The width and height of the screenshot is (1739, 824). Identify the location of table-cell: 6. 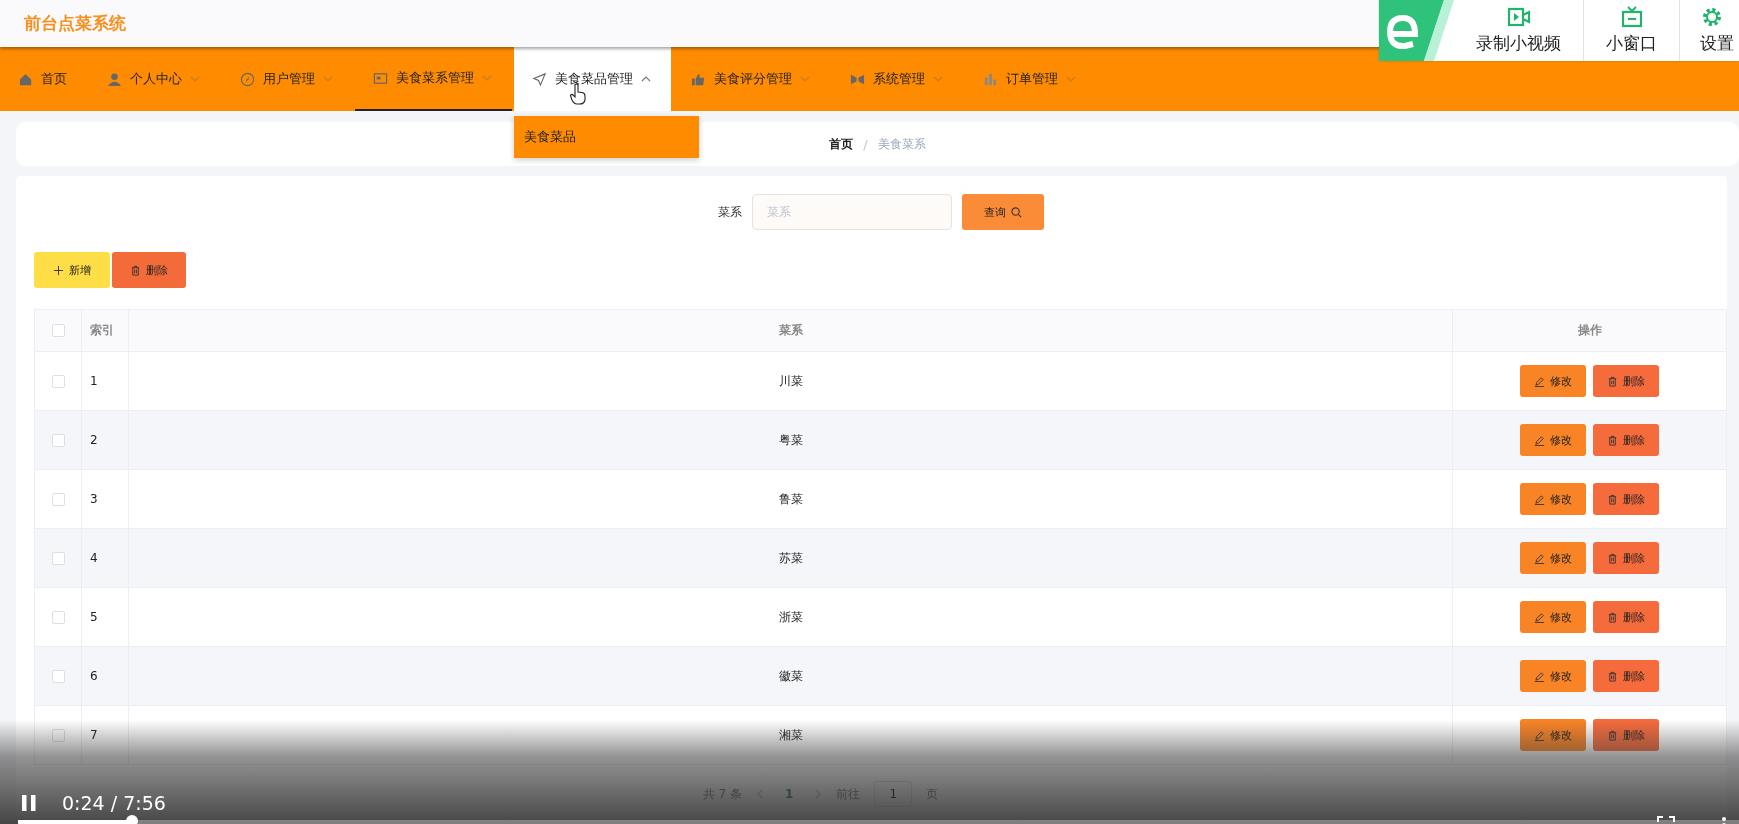
(94, 676).